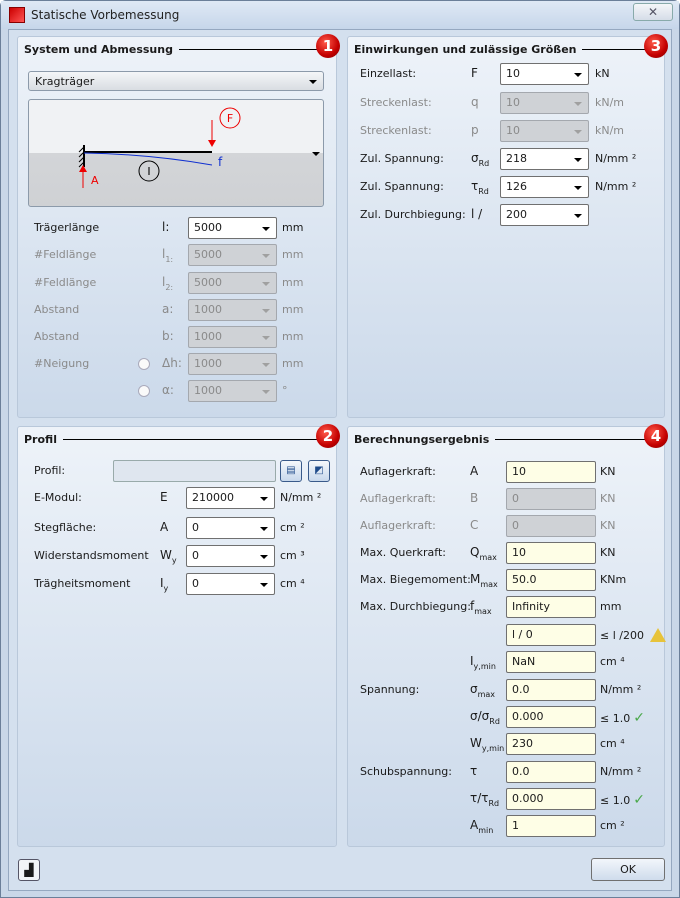  What do you see at coordinates (388, 73) in the screenshot?
I see `field-label: Einzellast:` at bounding box center [388, 73].